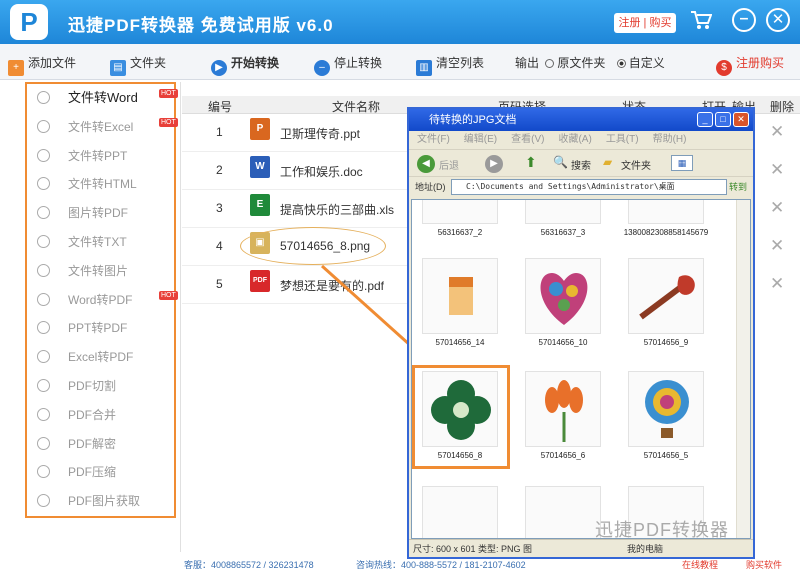  I want to click on file-type-icon: E, so click(260, 205).